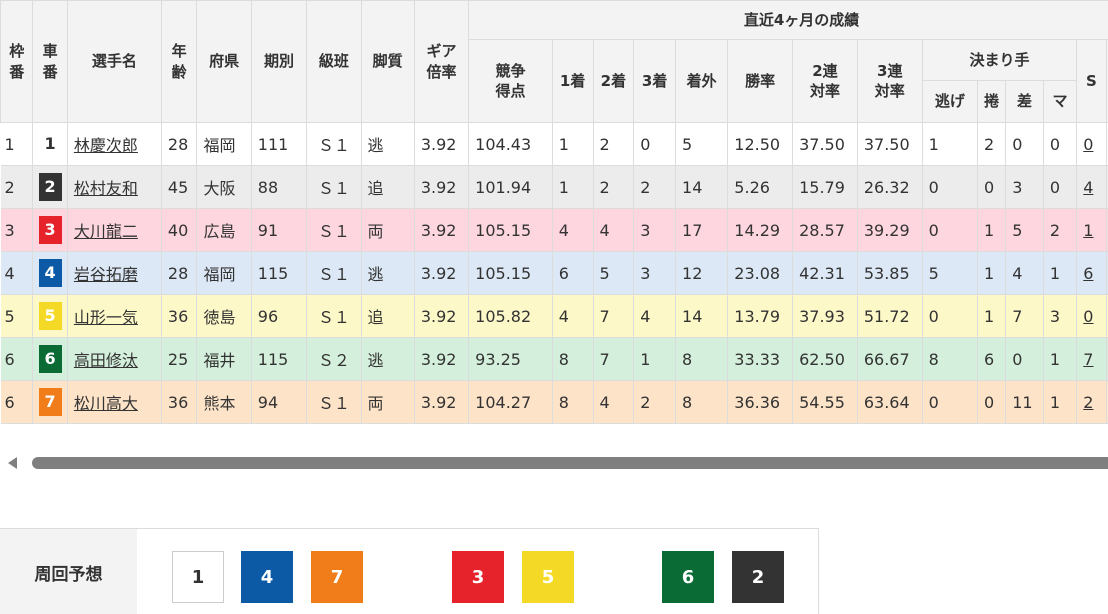 The height and width of the screenshot is (614, 1108). Describe the element at coordinates (992, 230) in the screenshot. I see `cell-makuri: 1` at that location.